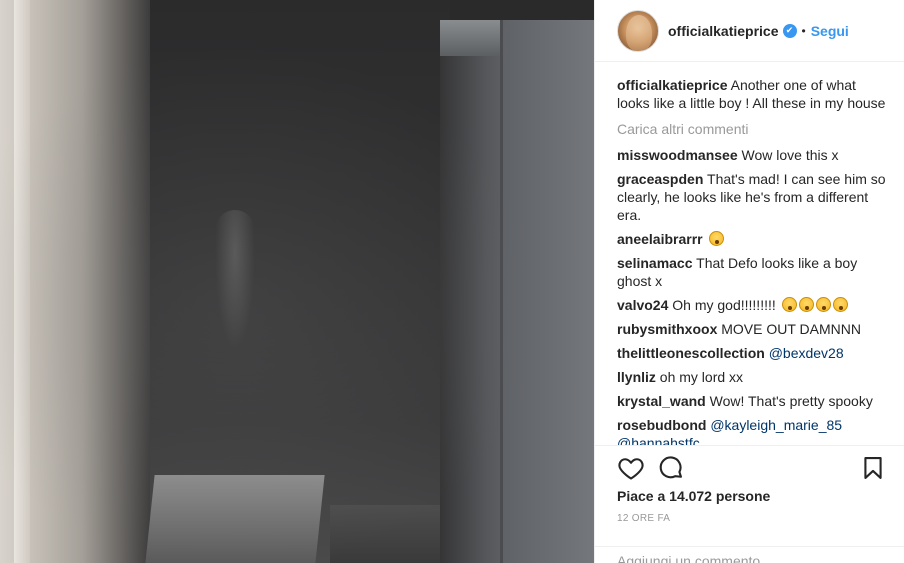 This screenshot has width=904, height=563. What do you see at coordinates (671, 468) in the screenshot?
I see `comment-bubble-icon` at bounding box center [671, 468].